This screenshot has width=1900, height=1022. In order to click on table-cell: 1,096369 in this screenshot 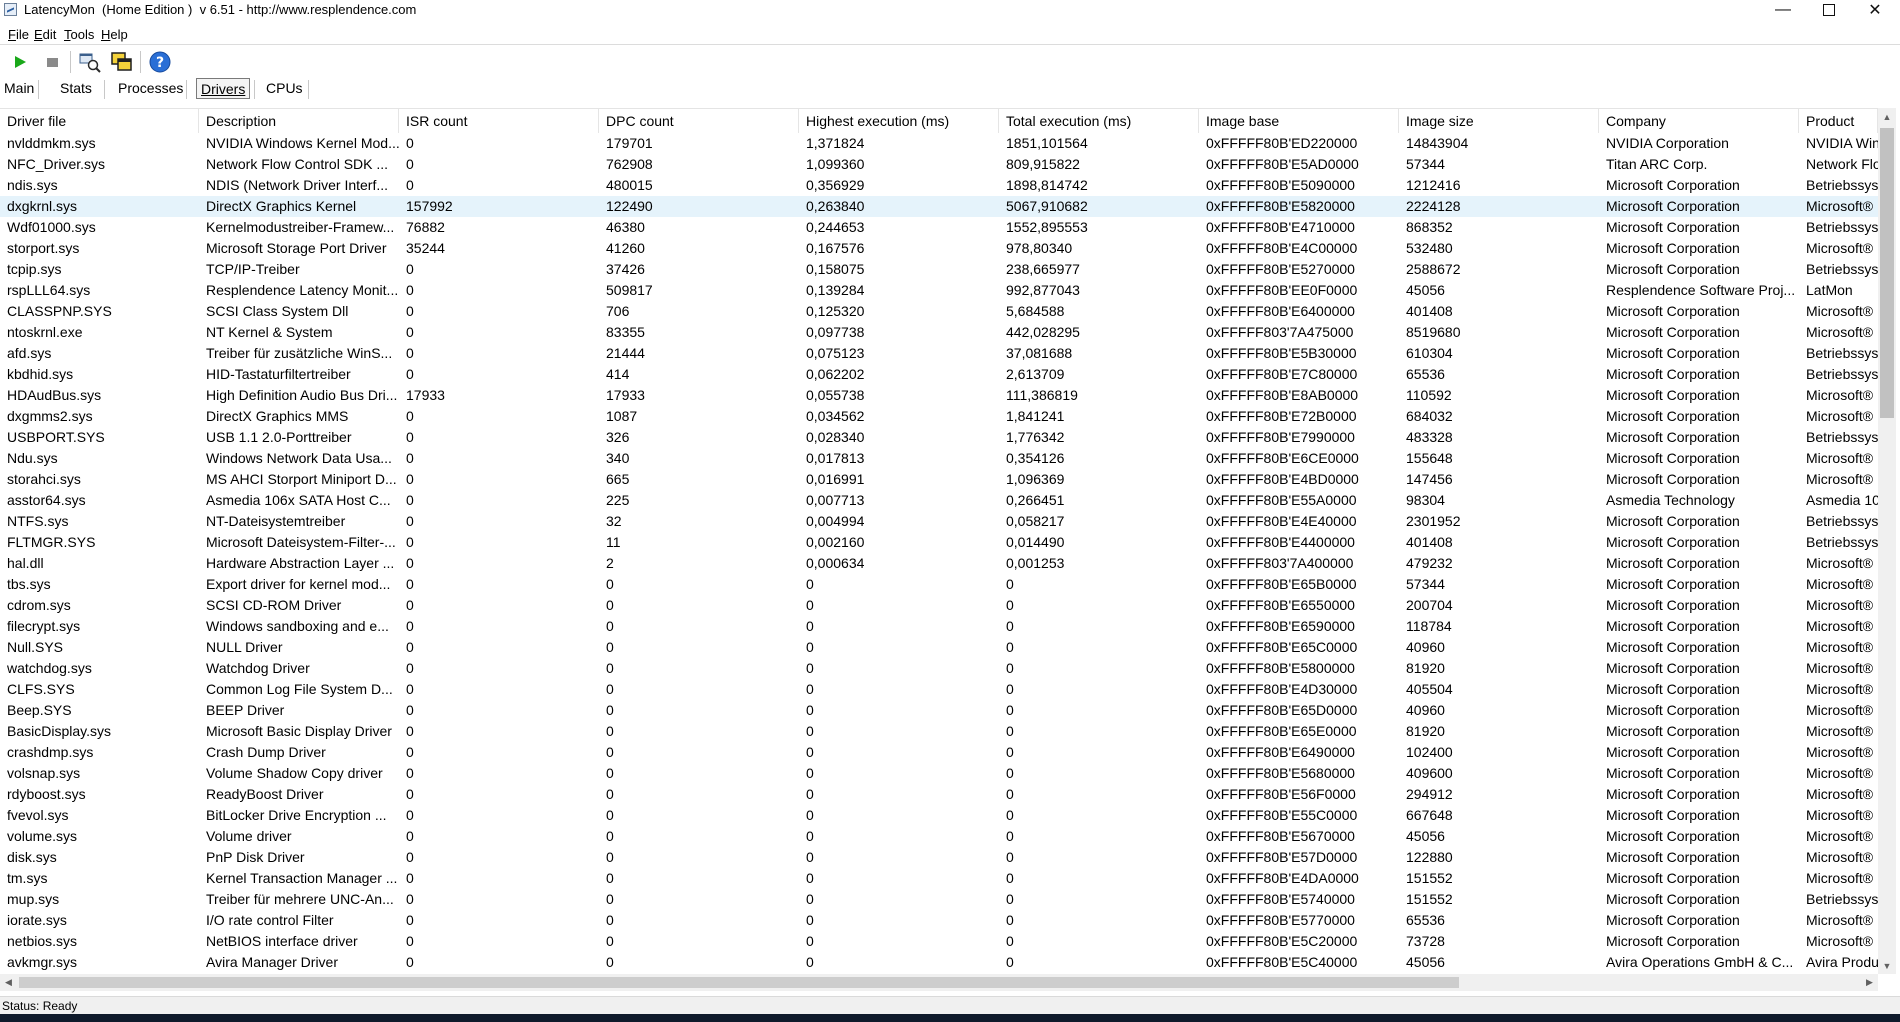, I will do `click(1035, 479)`.